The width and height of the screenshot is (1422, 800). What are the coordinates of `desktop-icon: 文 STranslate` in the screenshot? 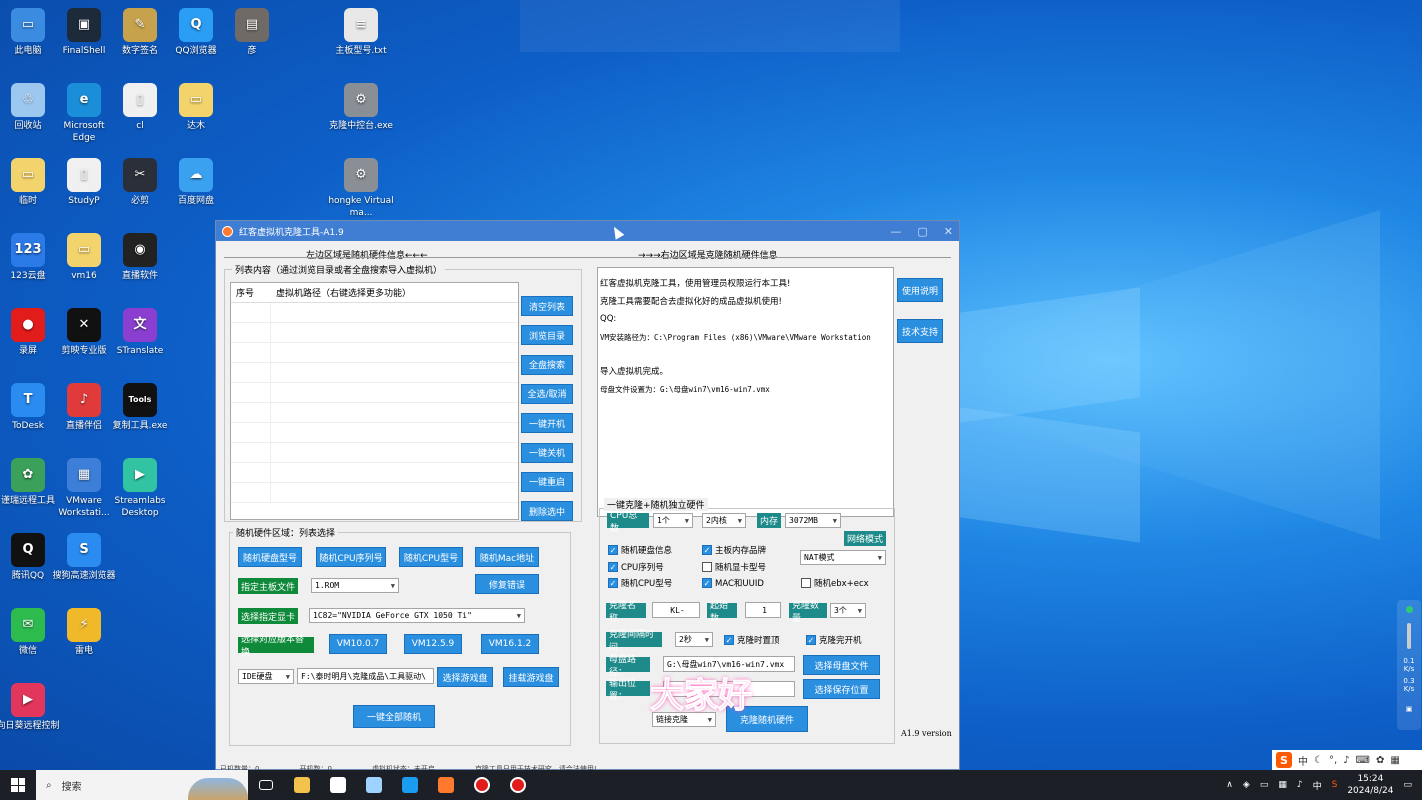 It's located at (140, 332).